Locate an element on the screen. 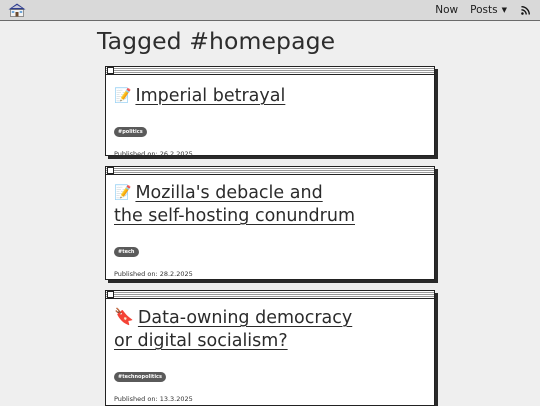  nav-now-link: Now is located at coordinates (446, 10).